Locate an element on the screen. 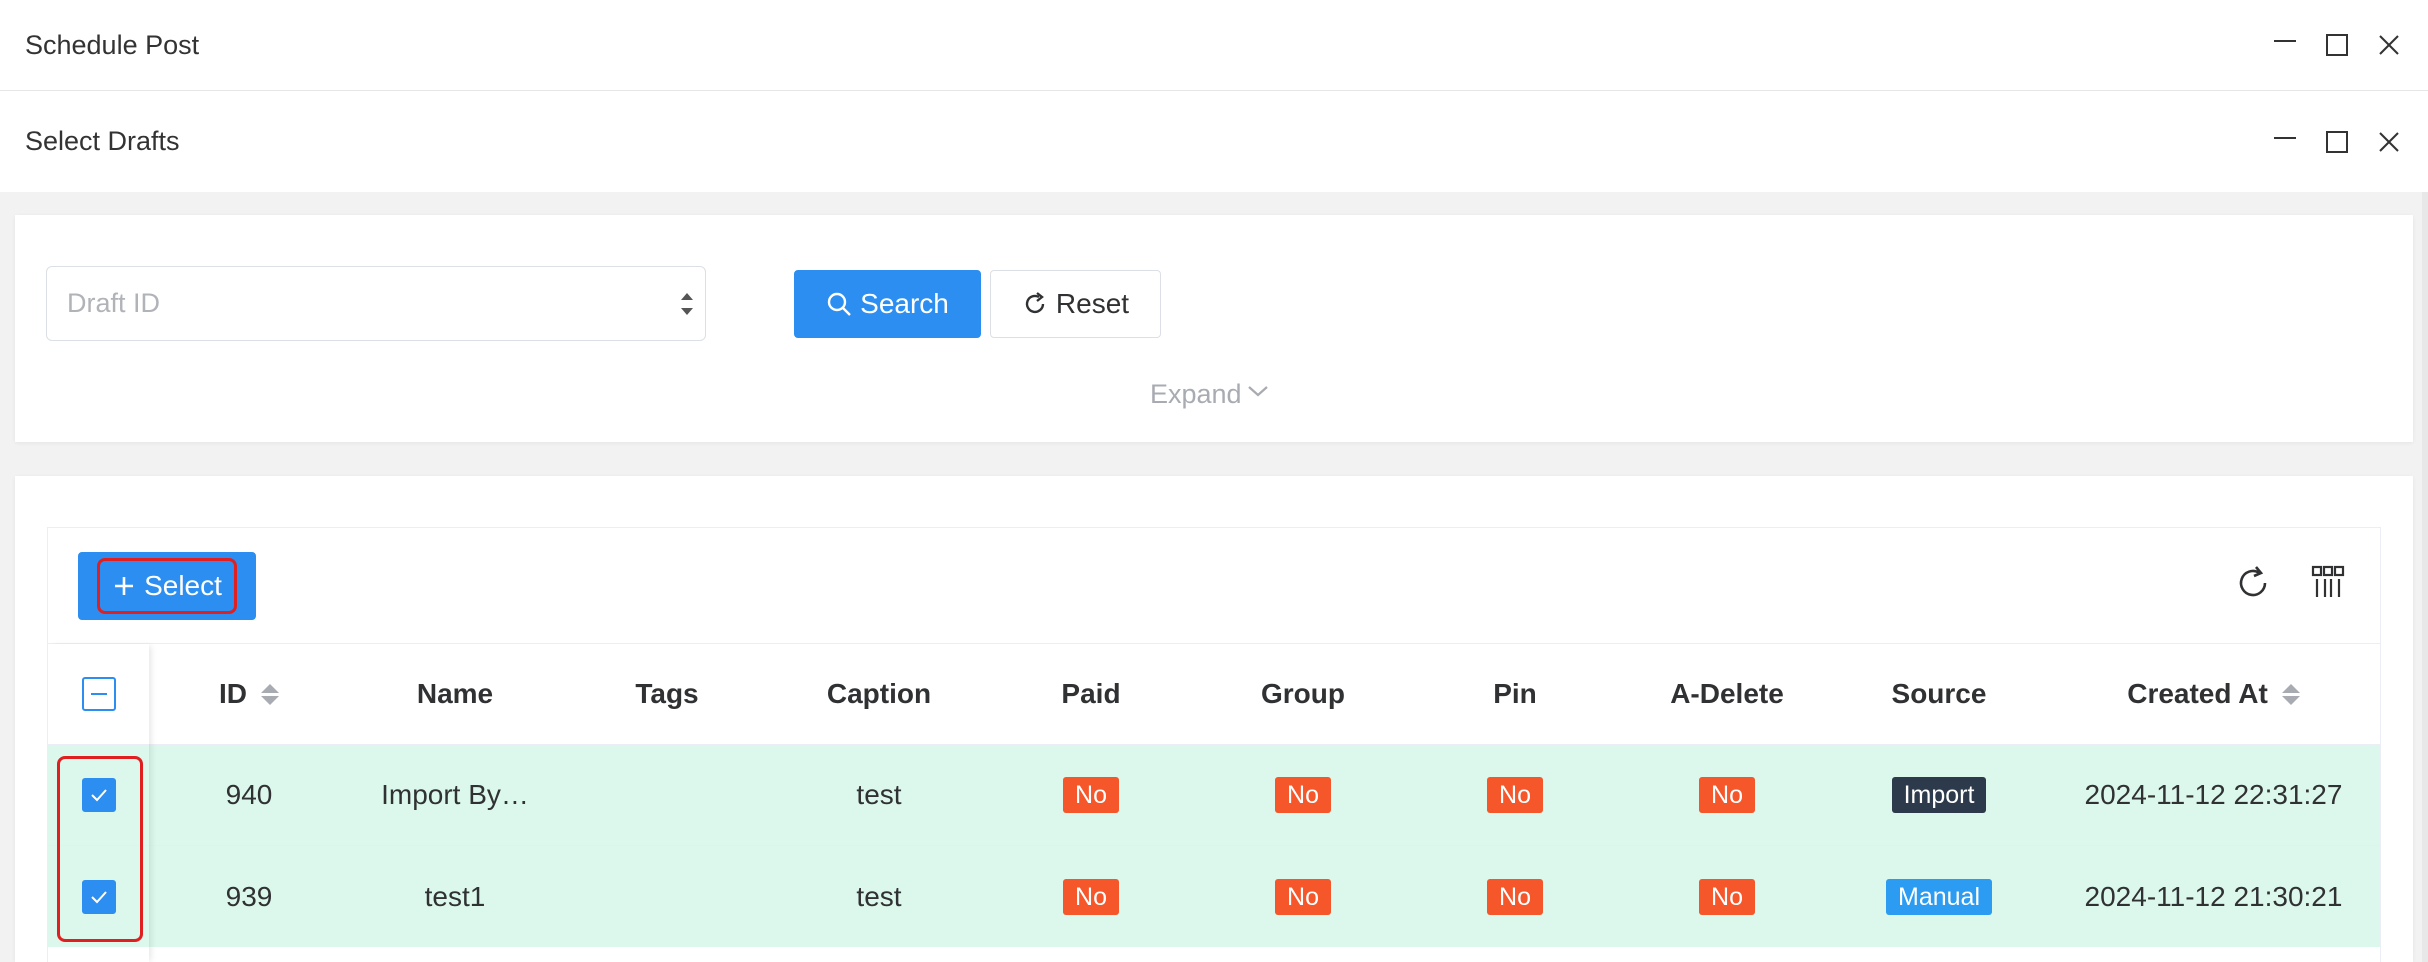 This screenshot has width=2428, height=962. select-drafts-titlebar: Select Drafts is located at coordinates (1214, 141).